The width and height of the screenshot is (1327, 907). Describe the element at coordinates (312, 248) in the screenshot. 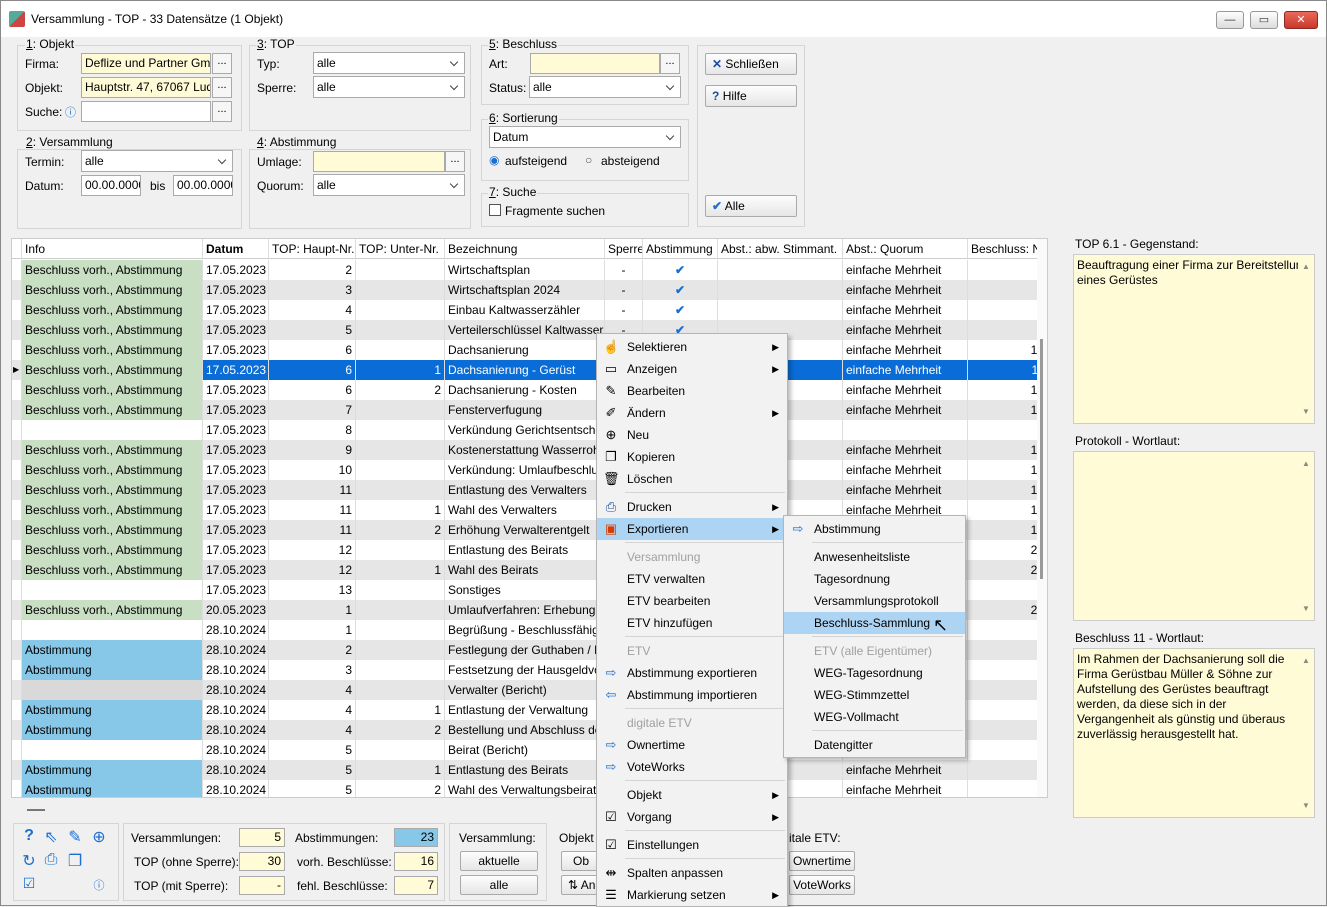

I see `column-header-2: TOP: Haupt-Nr.` at that location.